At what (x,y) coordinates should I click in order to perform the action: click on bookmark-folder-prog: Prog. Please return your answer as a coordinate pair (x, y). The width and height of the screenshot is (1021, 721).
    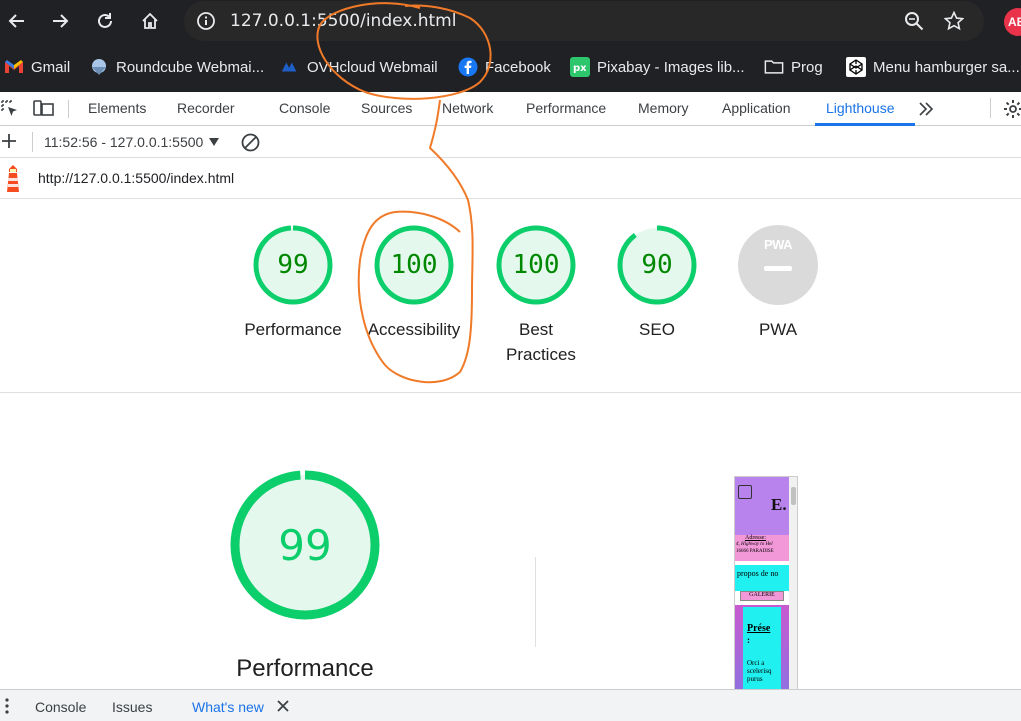
    Looking at the image, I should click on (793, 67).